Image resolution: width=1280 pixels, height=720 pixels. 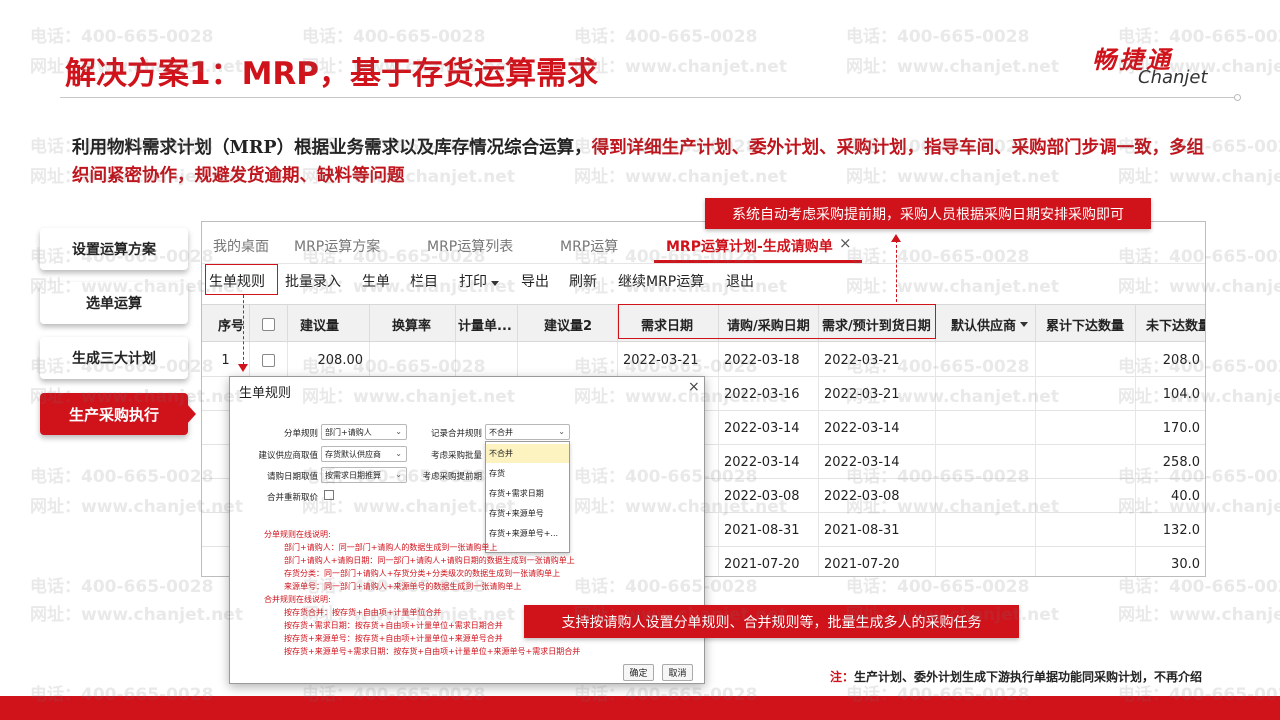 What do you see at coordinates (1170, 561) in the screenshot?
I see `cell-remaining-qty: 30.0` at bounding box center [1170, 561].